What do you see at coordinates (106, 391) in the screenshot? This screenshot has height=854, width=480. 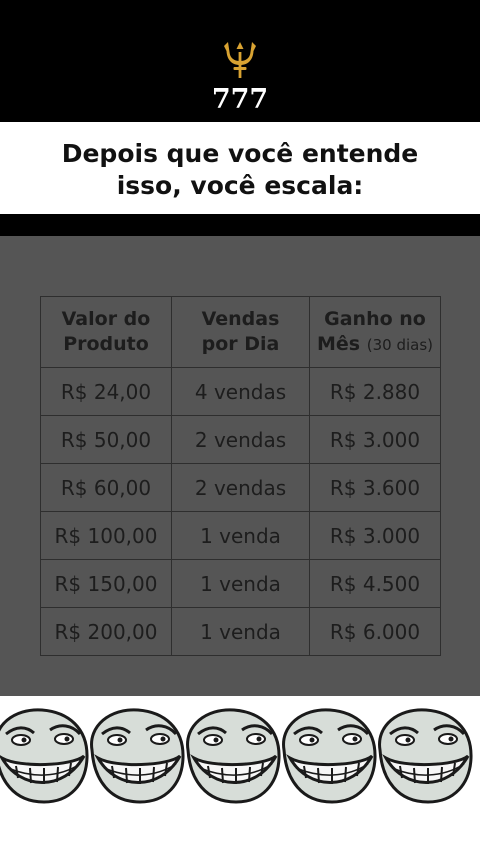 I see `cell-valor: R$ 24,00` at bounding box center [106, 391].